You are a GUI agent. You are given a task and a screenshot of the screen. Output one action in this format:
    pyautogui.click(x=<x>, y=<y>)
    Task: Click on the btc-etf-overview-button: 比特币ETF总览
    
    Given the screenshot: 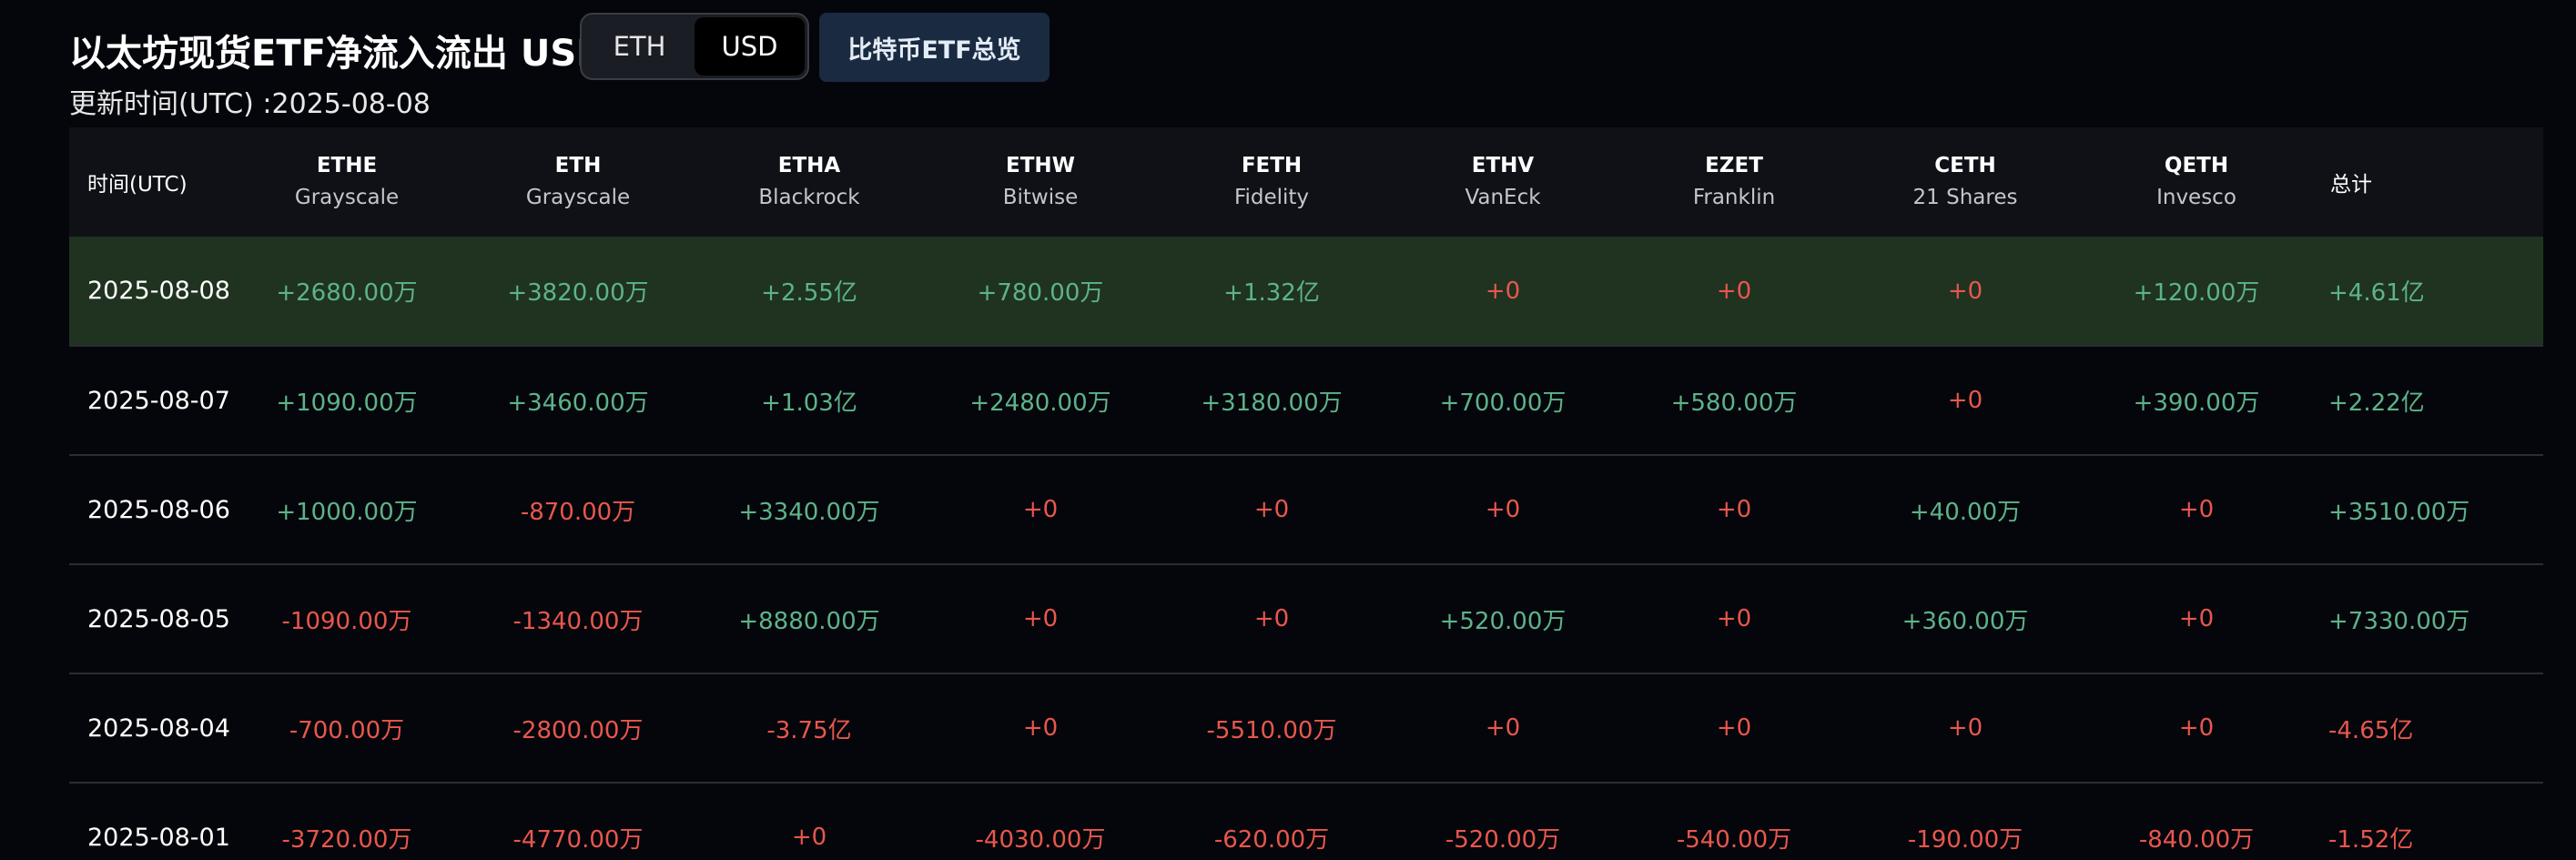 What is the action you would take?
    pyautogui.click(x=935, y=47)
    